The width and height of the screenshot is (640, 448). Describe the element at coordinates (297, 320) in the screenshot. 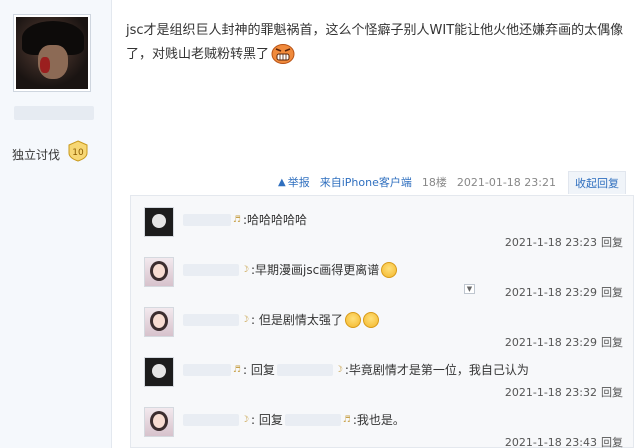

I see `comment-text: : 但是剧情太强了` at that location.